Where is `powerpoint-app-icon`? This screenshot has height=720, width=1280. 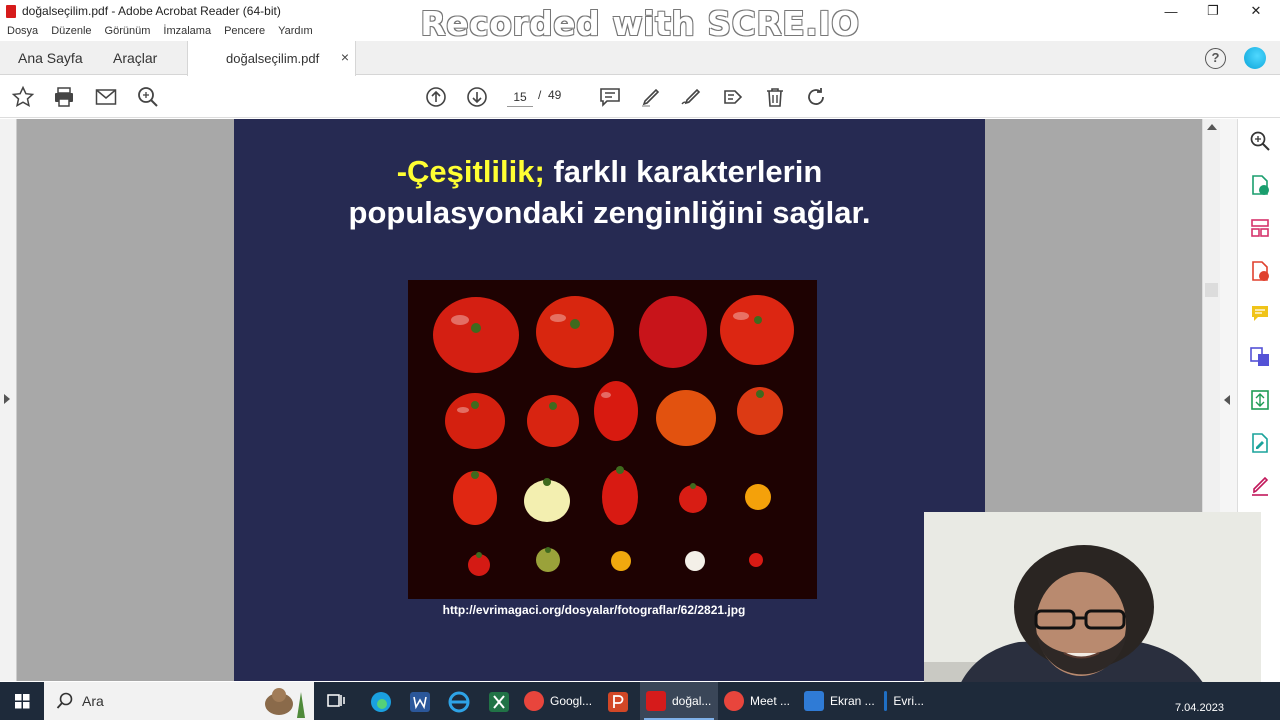 powerpoint-app-icon is located at coordinates (618, 702).